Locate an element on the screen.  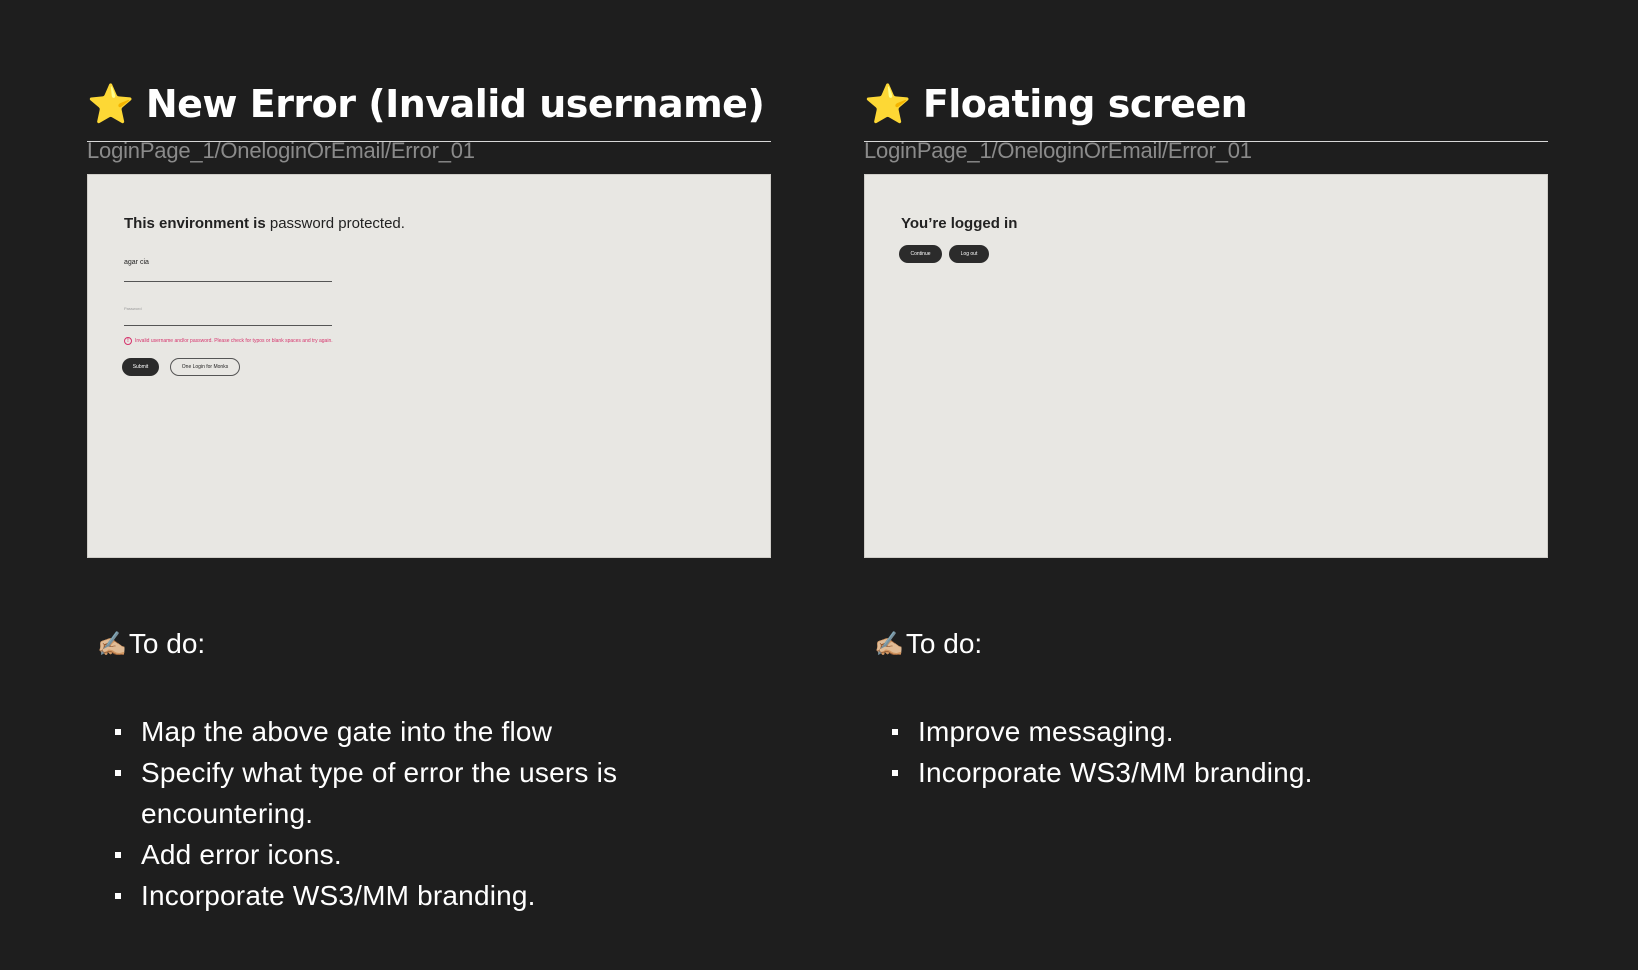
right-todo-heading: ✍🏼 To do: is located at coordinates (928, 644).